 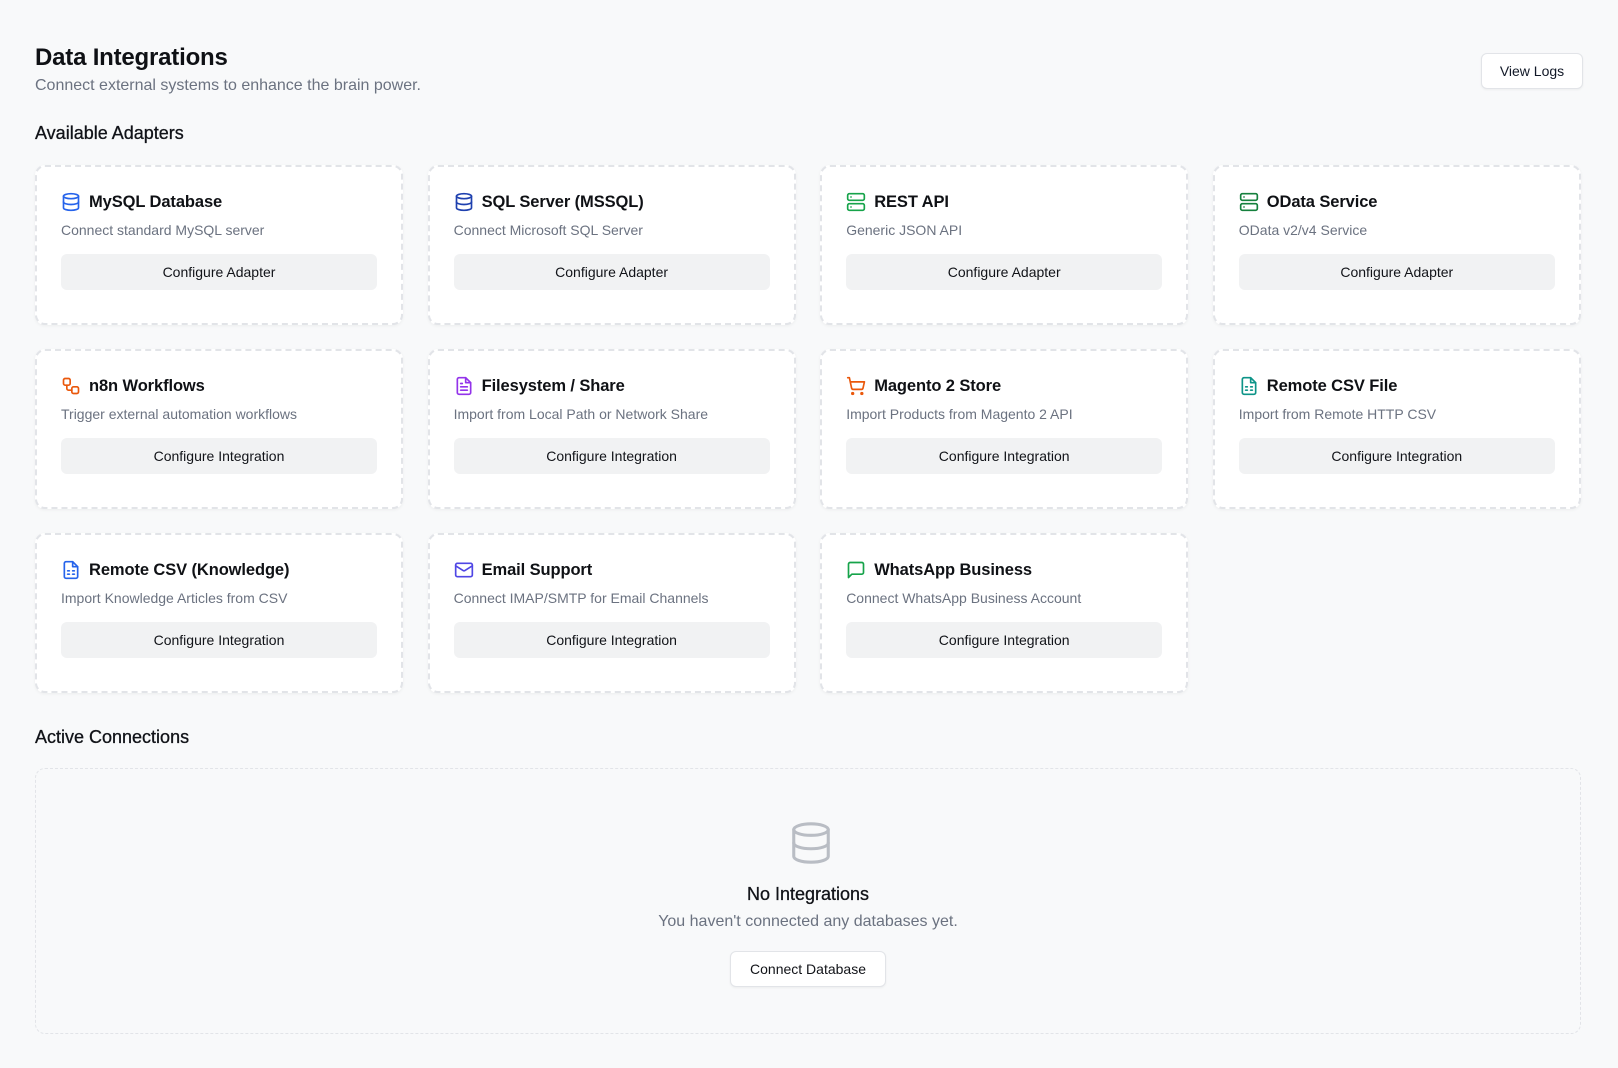 What do you see at coordinates (1332, 385) in the screenshot?
I see `adapter-title: Remote CSV File` at bounding box center [1332, 385].